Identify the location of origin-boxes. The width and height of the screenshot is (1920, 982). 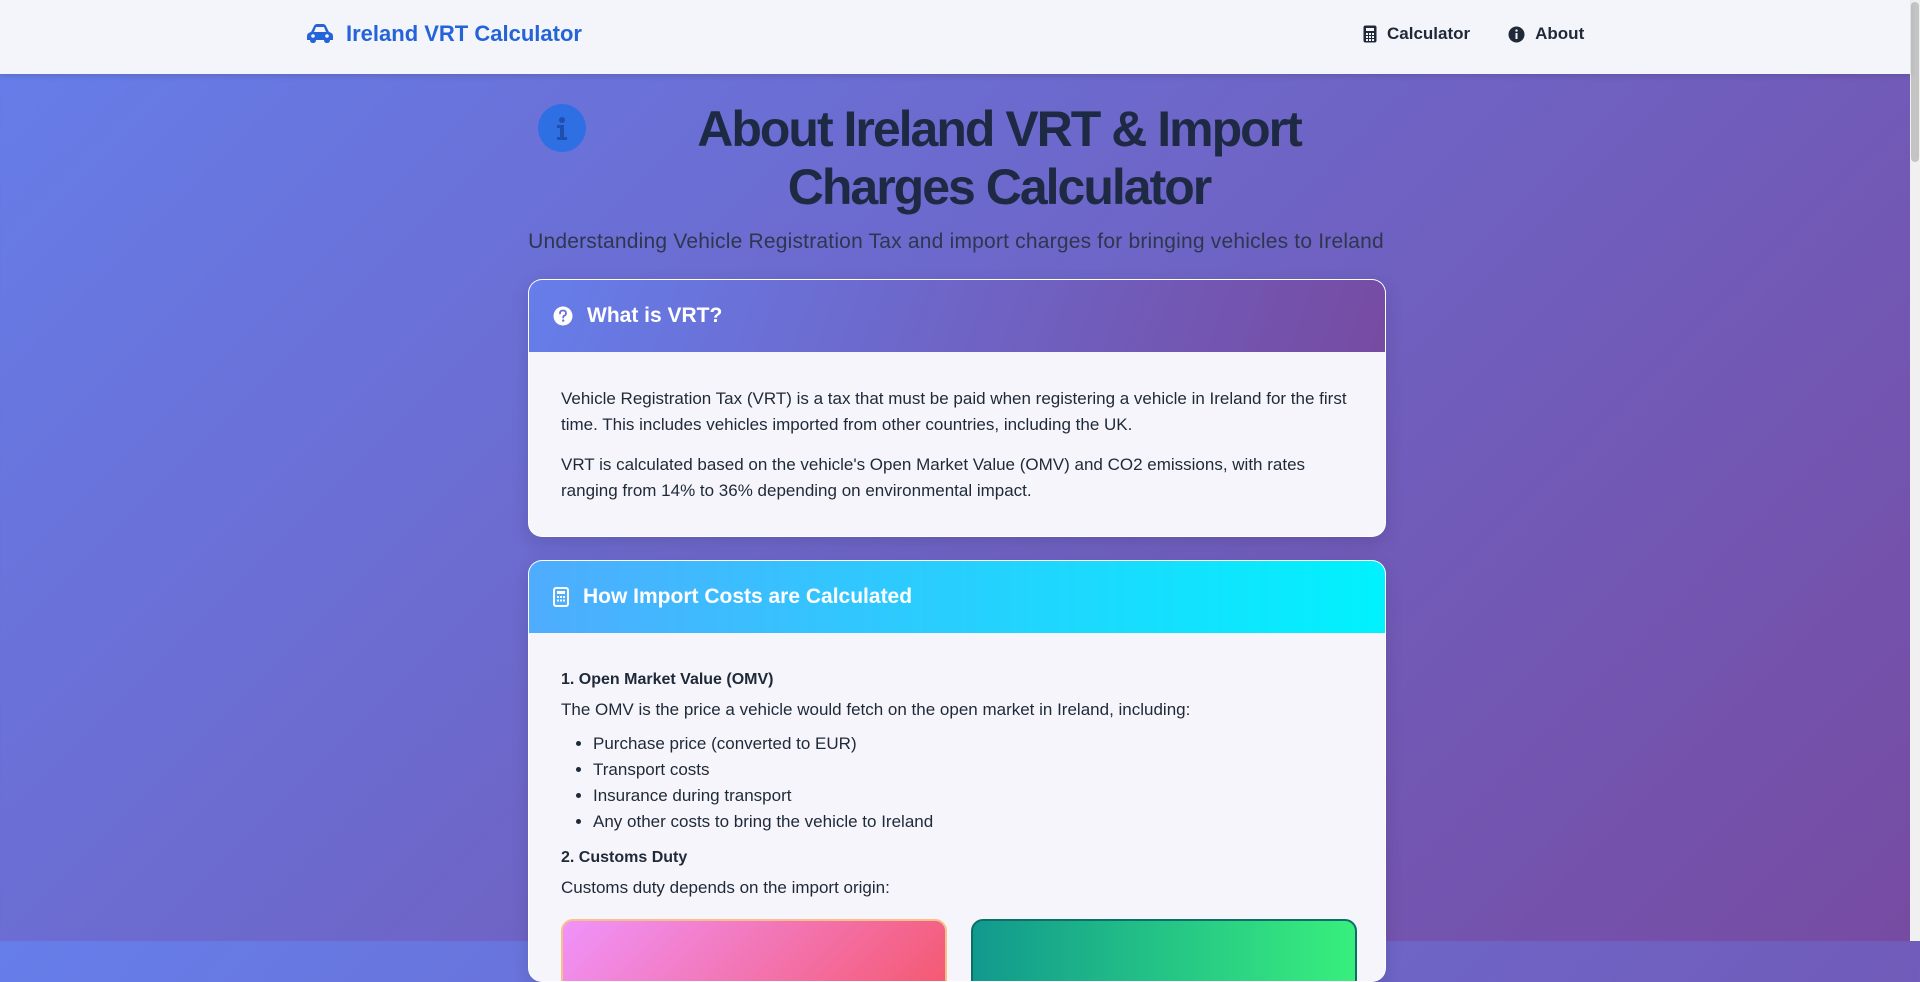
(971, 950).